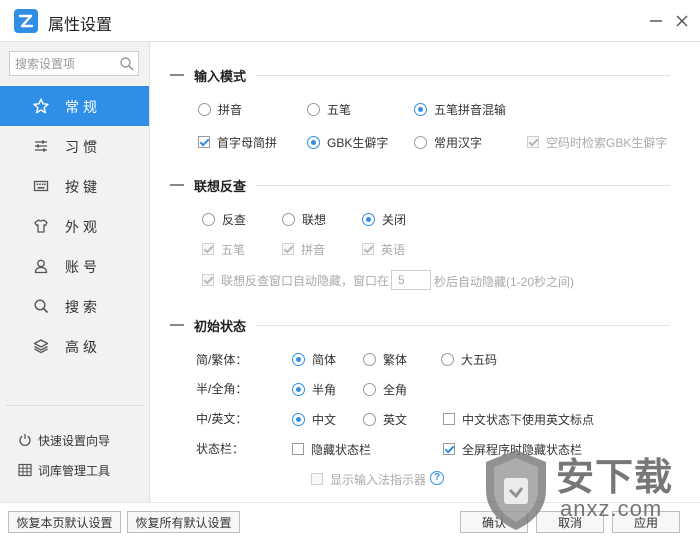 The image size is (700, 540). What do you see at coordinates (469, 359) in the screenshot?
I see `radio-big5: 大五码` at bounding box center [469, 359].